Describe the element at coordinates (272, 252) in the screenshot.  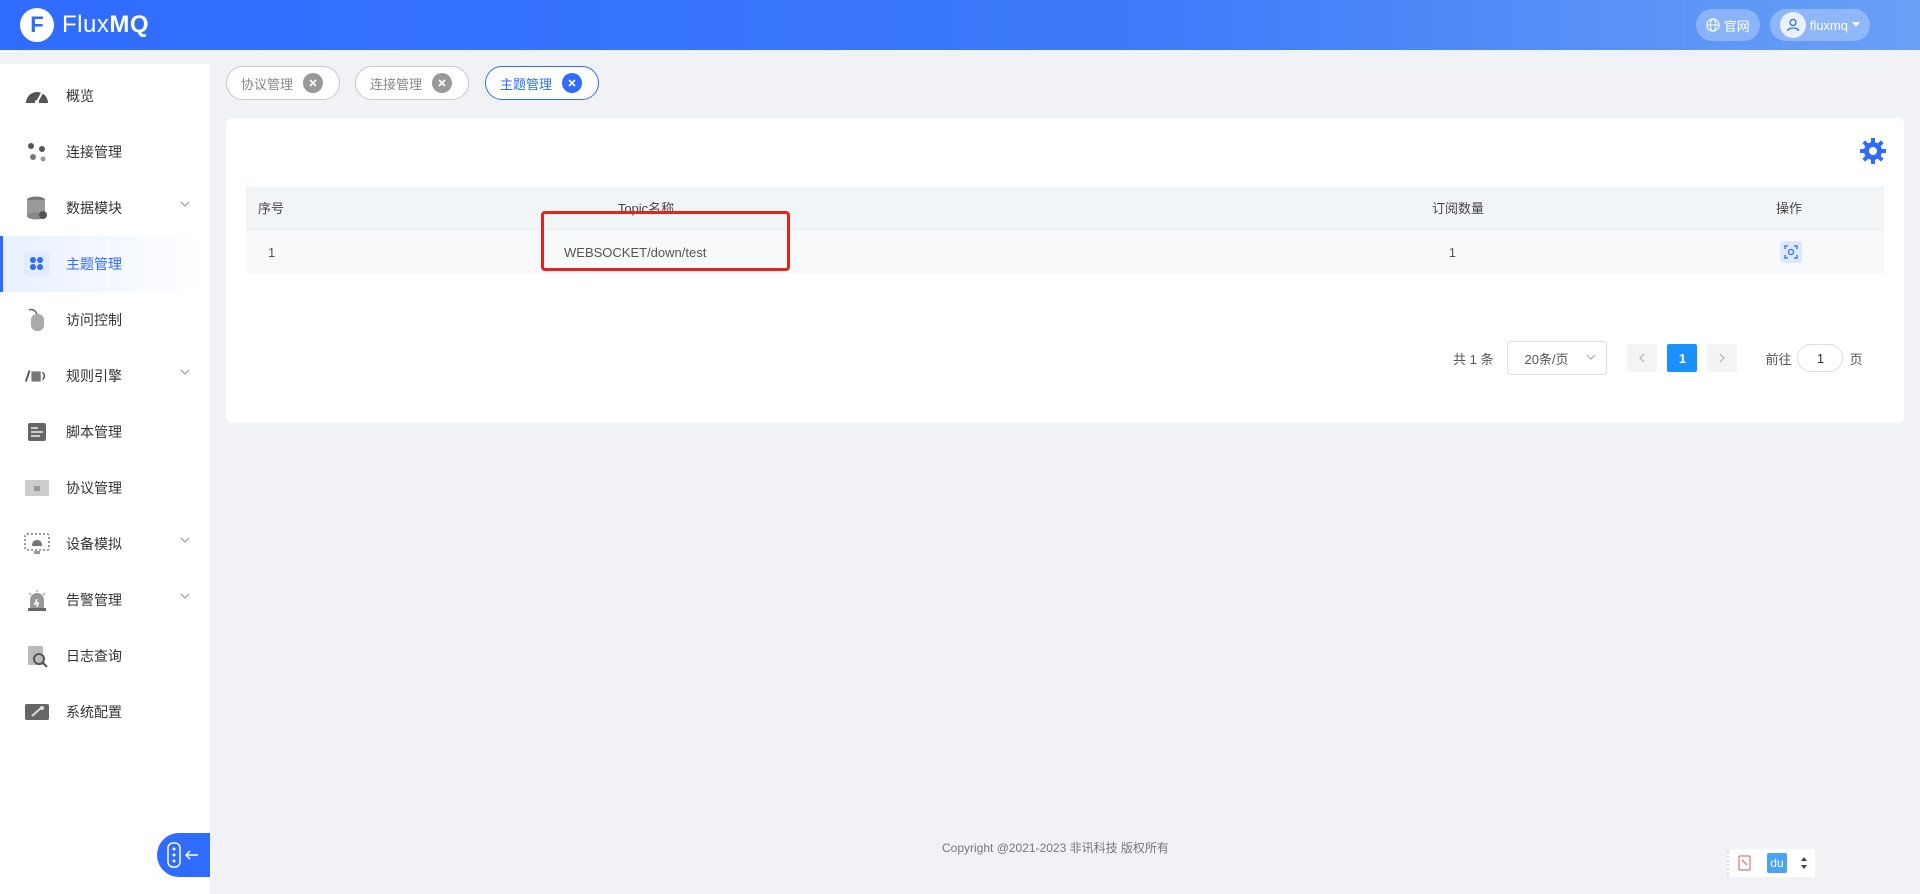
I see `row-index: 1` at that location.